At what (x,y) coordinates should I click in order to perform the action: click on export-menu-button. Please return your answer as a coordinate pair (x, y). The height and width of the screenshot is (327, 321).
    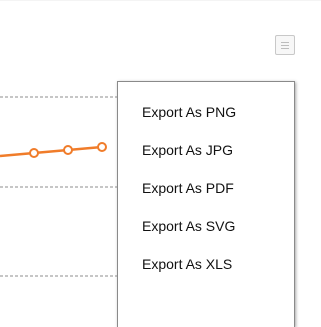
    Looking at the image, I should click on (285, 45).